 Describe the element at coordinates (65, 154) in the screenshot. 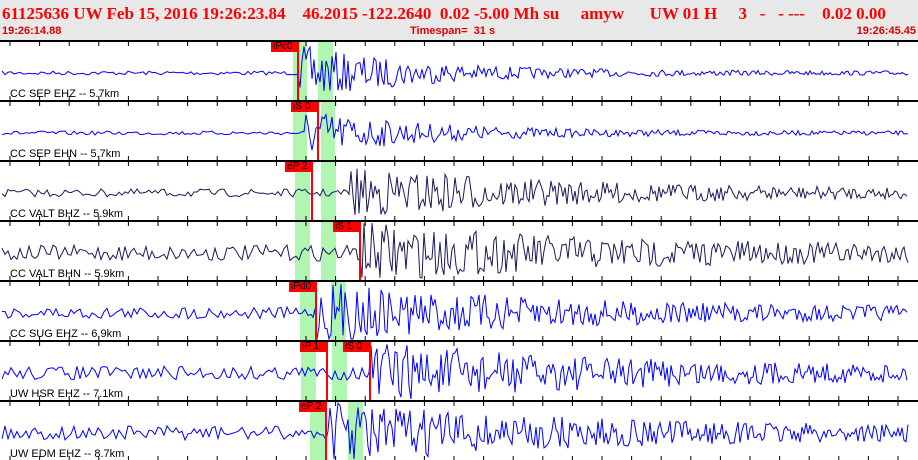

I see `channel-label: CC SEP EHN -- 5.7km` at that location.